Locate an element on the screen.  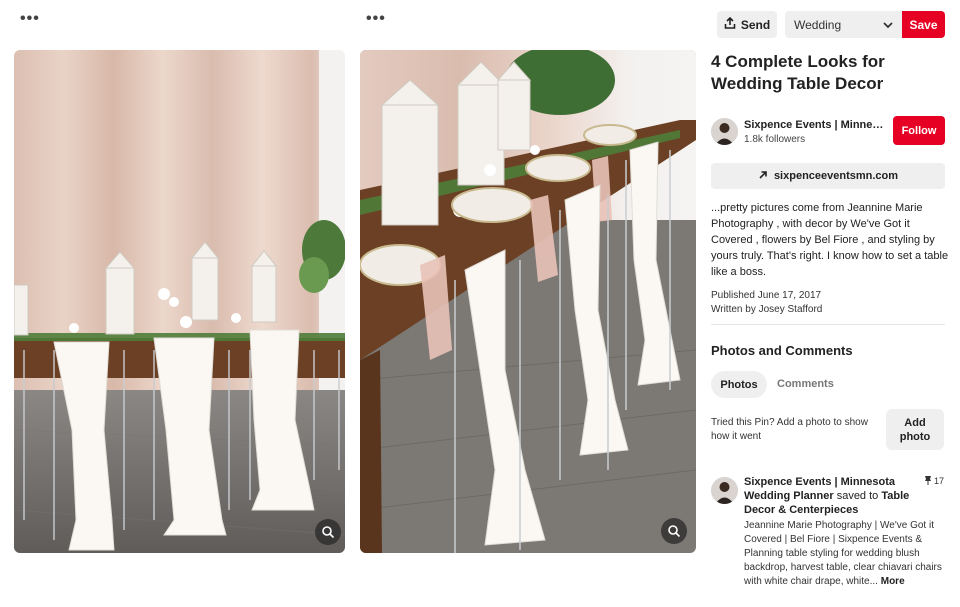
add-photo-button: Add photo is located at coordinates (915, 429).